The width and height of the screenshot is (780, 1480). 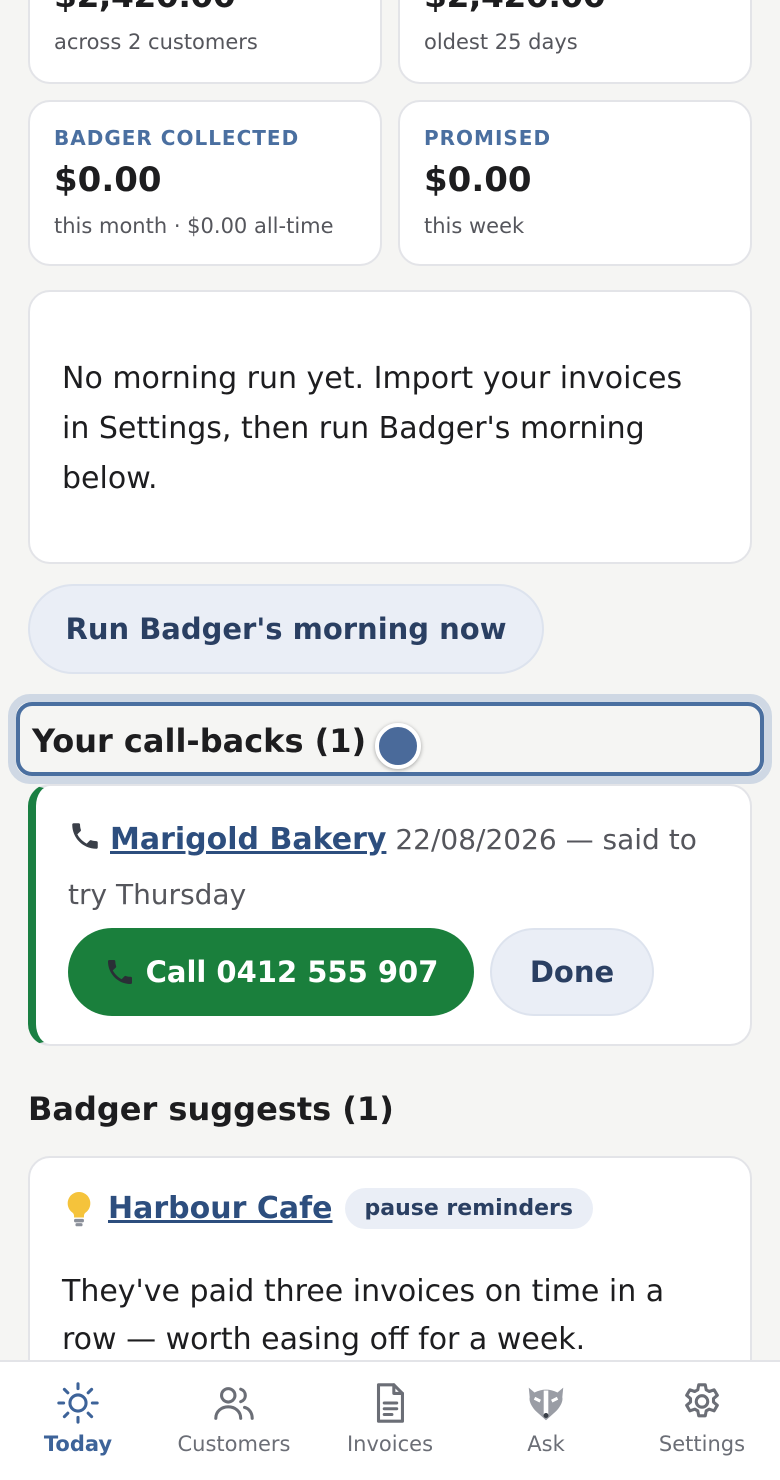 What do you see at coordinates (220, 1208) in the screenshot?
I see `customer-link-harbour: Harbour Cafe` at bounding box center [220, 1208].